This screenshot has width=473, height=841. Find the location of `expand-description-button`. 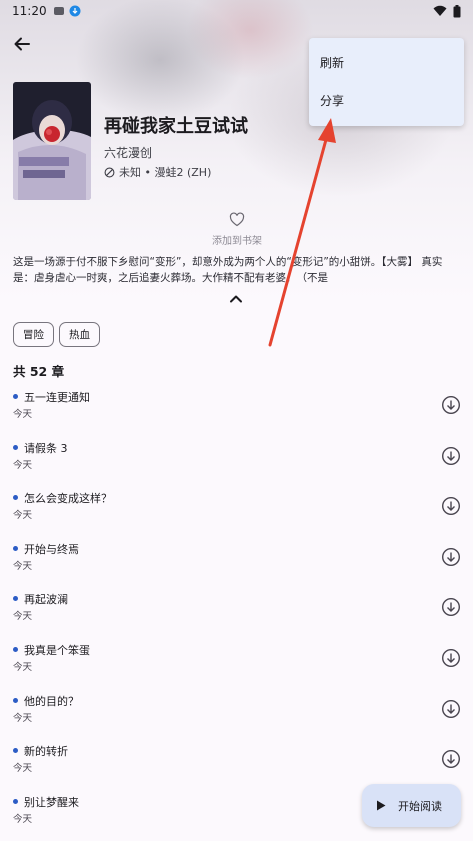

expand-description-button is located at coordinates (236, 299).